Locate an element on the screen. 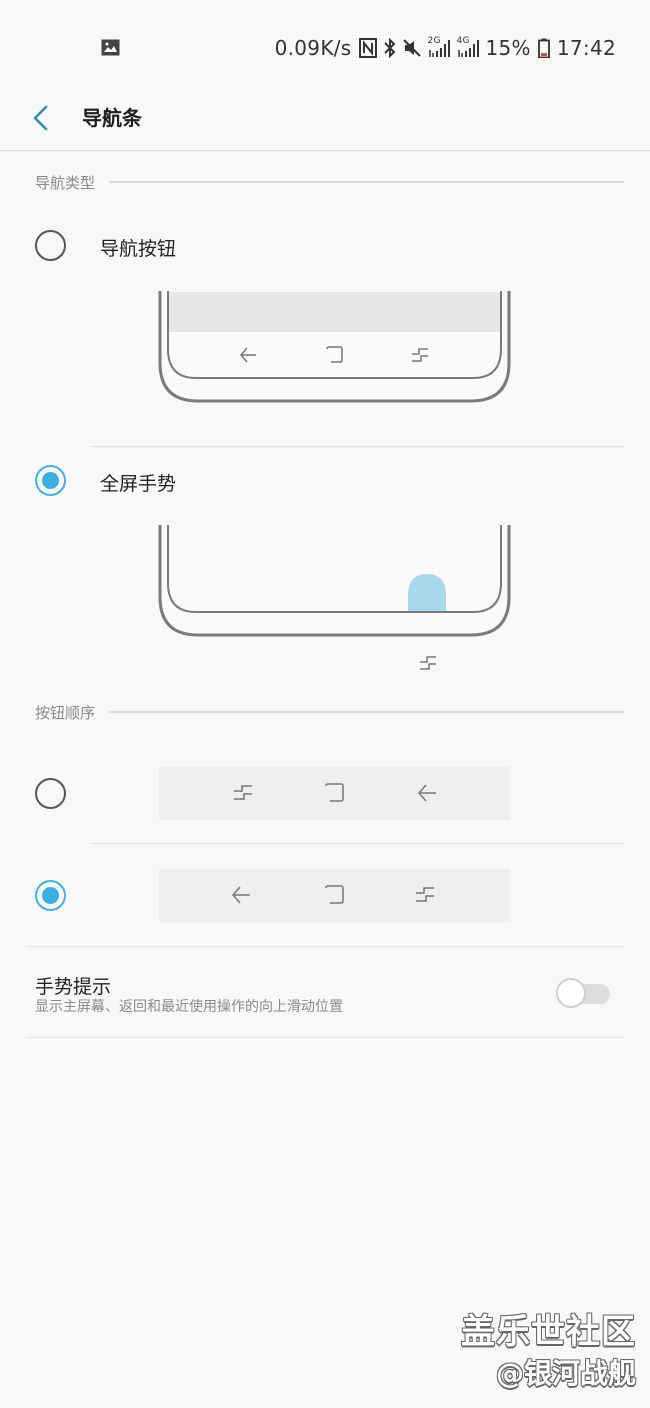 This screenshot has height=1408, width=650. image-icon is located at coordinates (110, 47).